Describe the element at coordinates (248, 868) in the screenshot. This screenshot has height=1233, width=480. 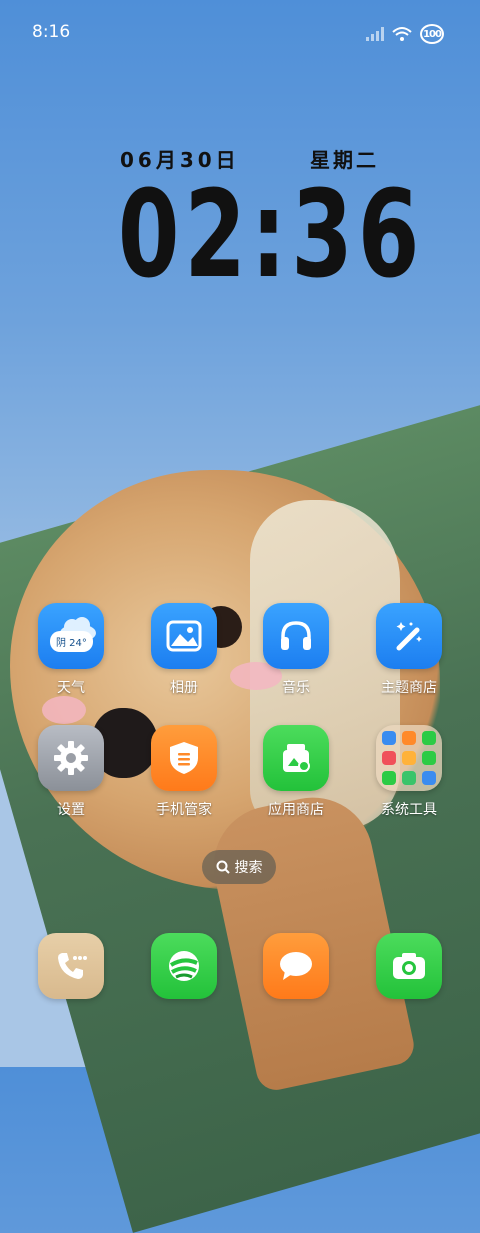
I see `search-label: 搜索` at that location.